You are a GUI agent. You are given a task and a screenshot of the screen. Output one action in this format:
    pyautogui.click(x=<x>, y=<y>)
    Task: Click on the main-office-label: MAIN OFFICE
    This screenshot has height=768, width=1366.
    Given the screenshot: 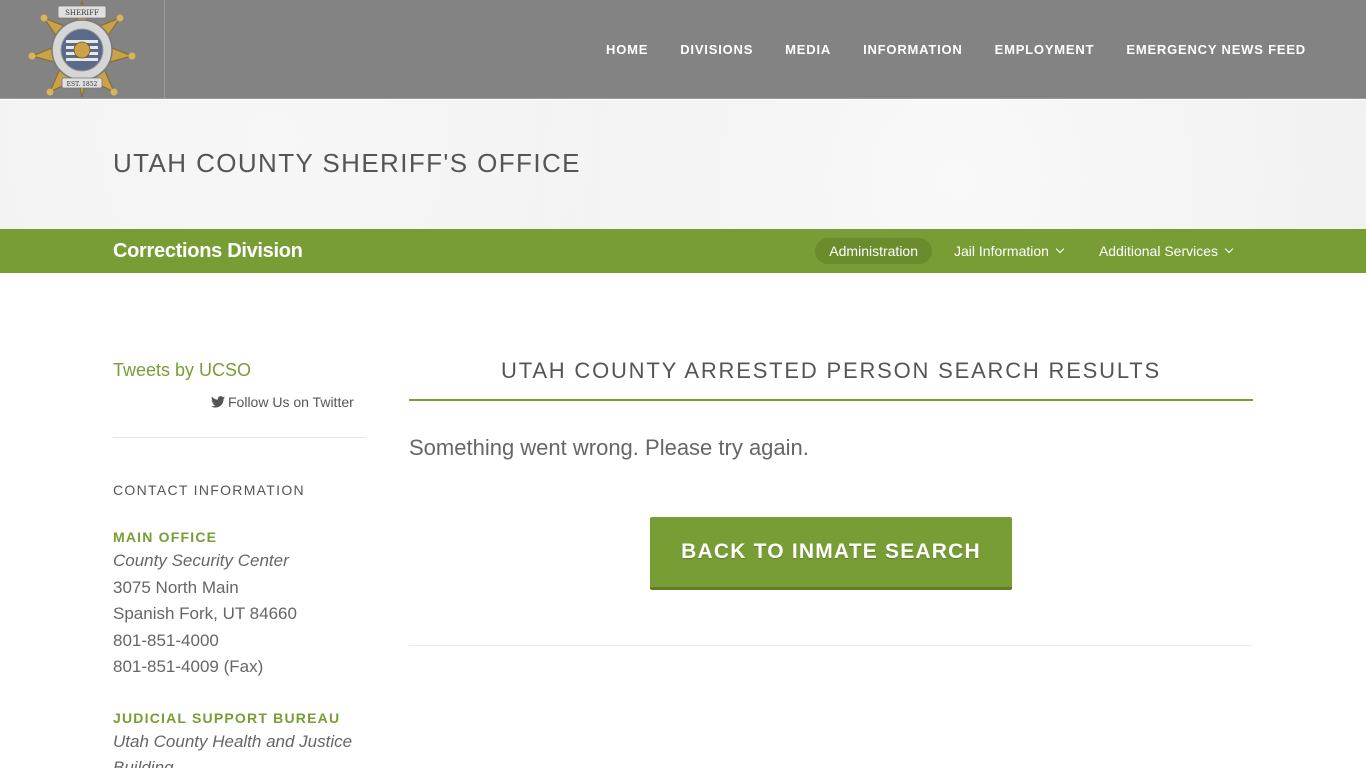 What is the action you would take?
    pyautogui.click(x=165, y=537)
    